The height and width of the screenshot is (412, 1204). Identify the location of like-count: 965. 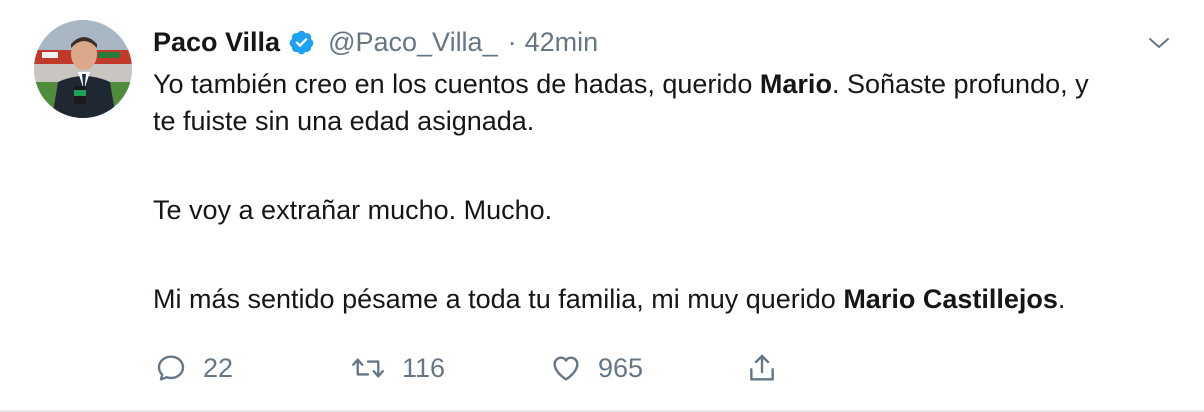
(621, 367).